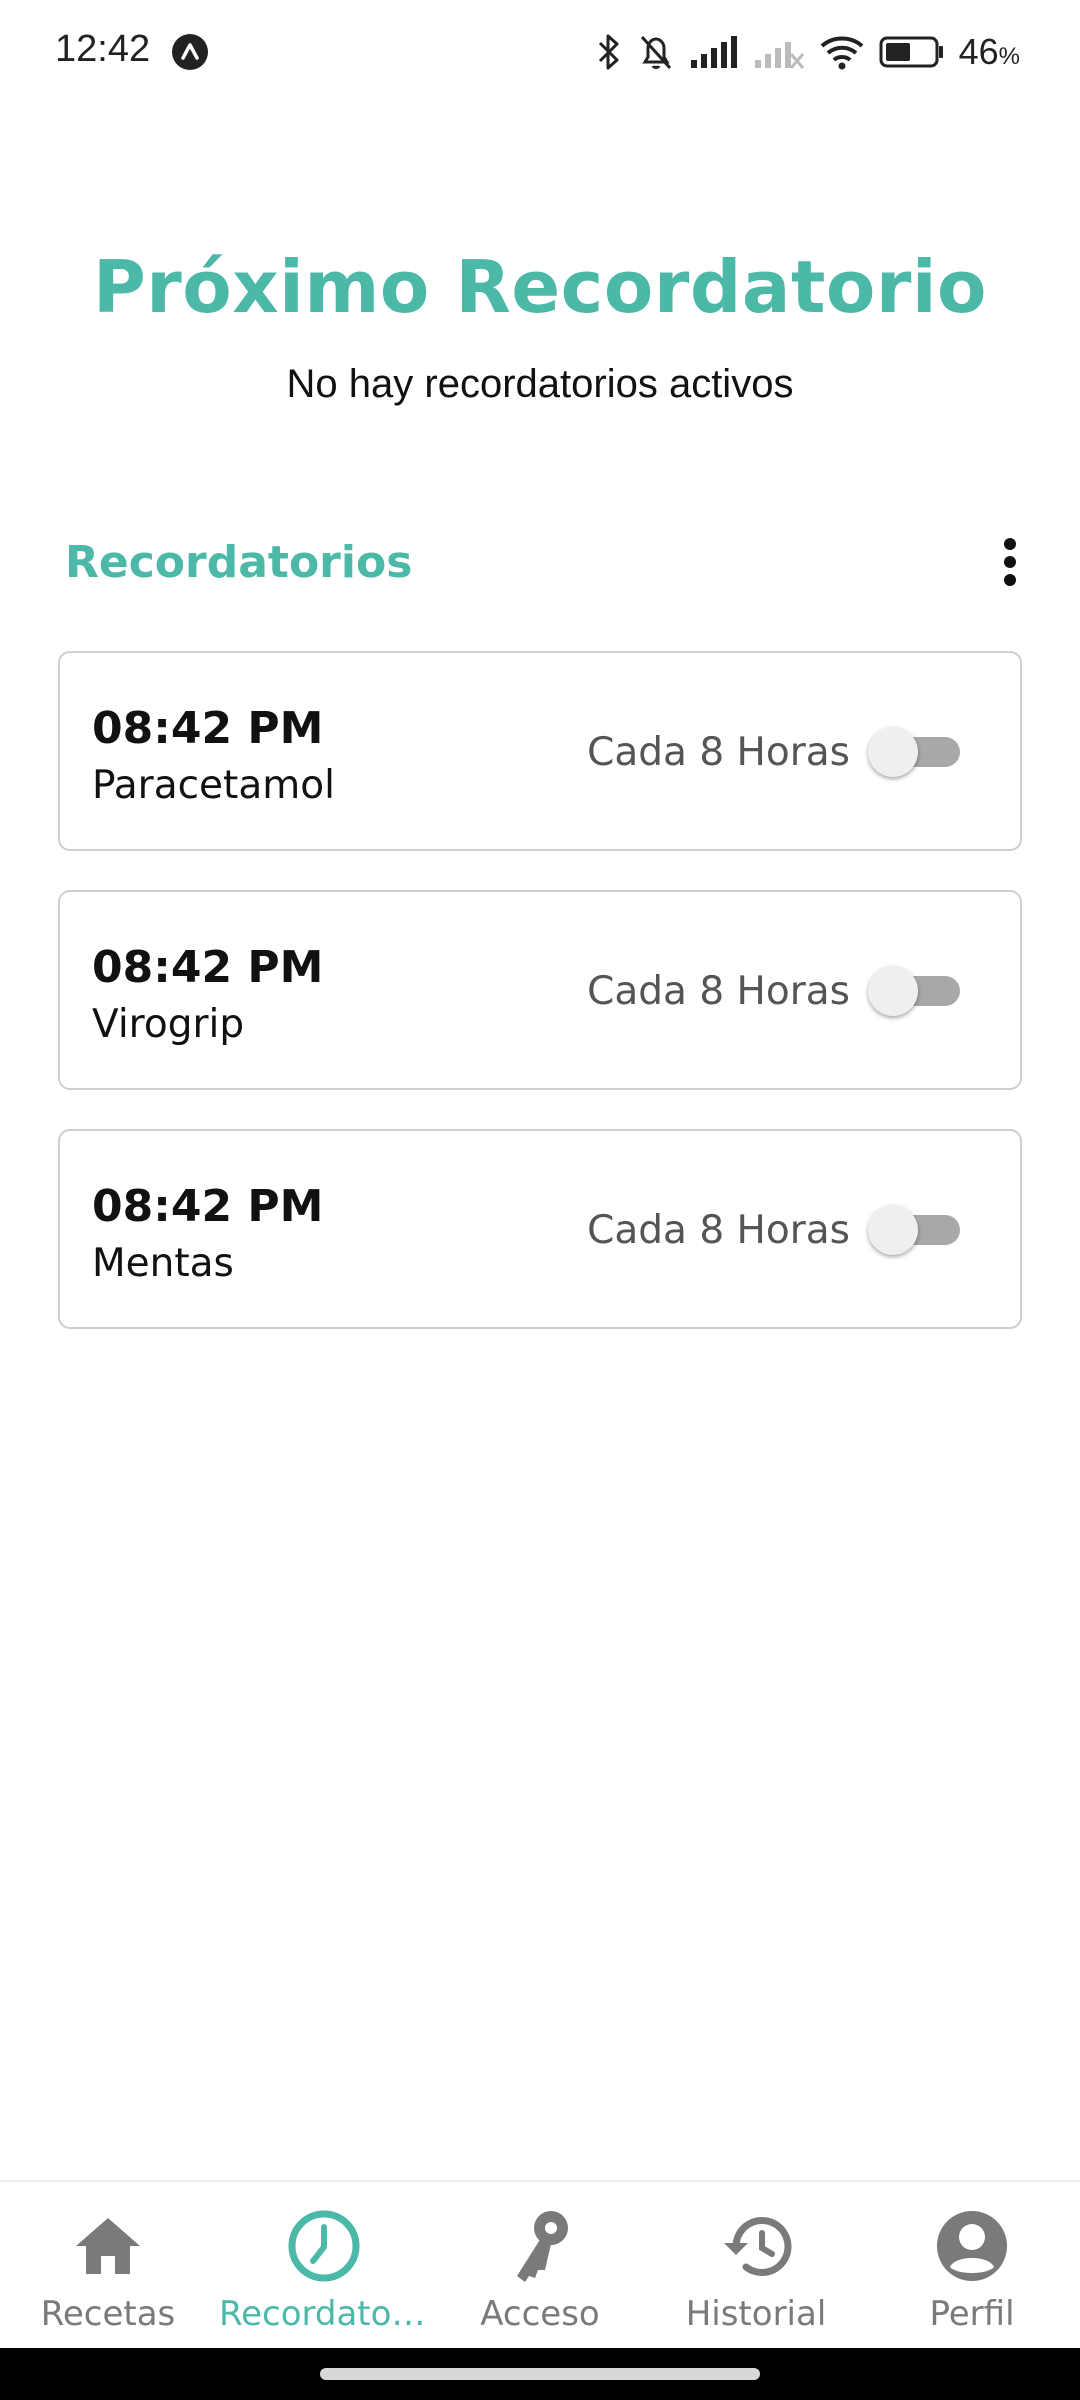 The image size is (1080, 2400). What do you see at coordinates (540, 751) in the screenshot?
I see `reminder-card: 08:42 PM Paracetamol Cada 8 Horas` at bounding box center [540, 751].